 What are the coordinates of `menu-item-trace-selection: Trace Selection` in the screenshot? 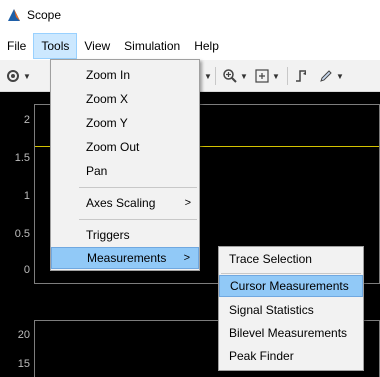 It's located at (291, 259).